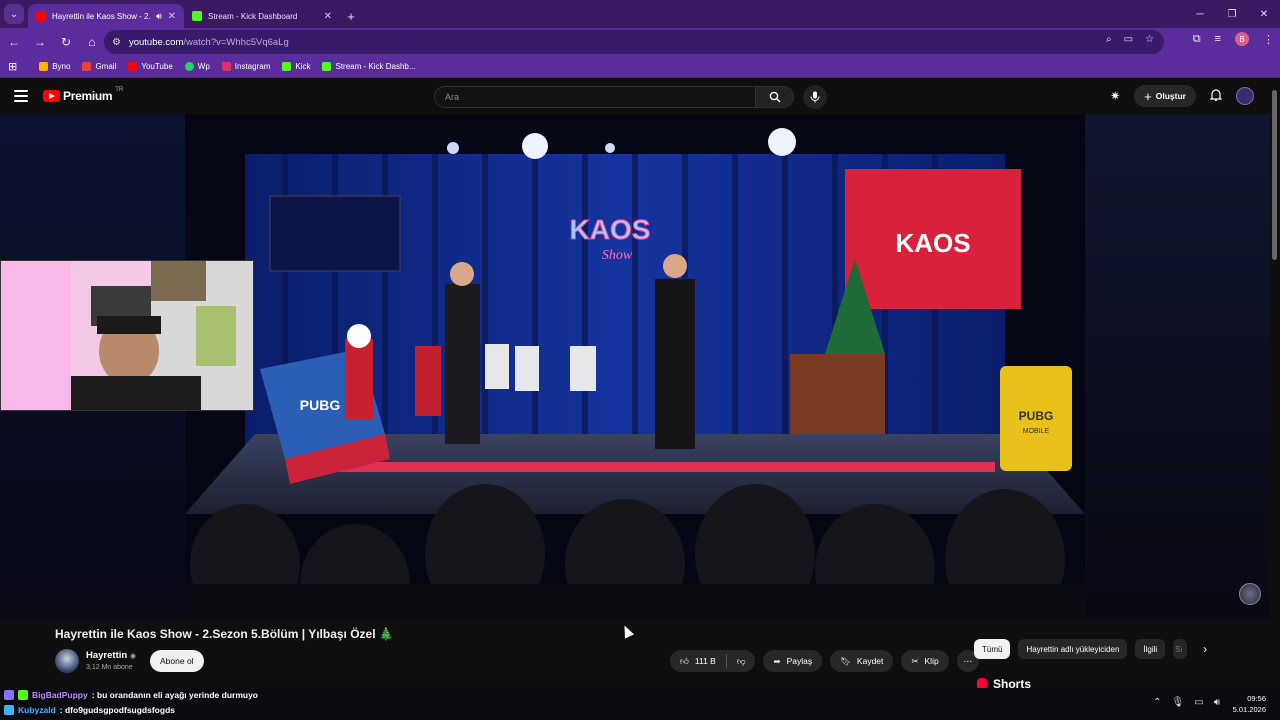 Image resolution: width=1280 pixels, height=720 pixels. Describe the element at coordinates (1218, 39) in the screenshot. I see `media-controls-icon: ≡` at that location.